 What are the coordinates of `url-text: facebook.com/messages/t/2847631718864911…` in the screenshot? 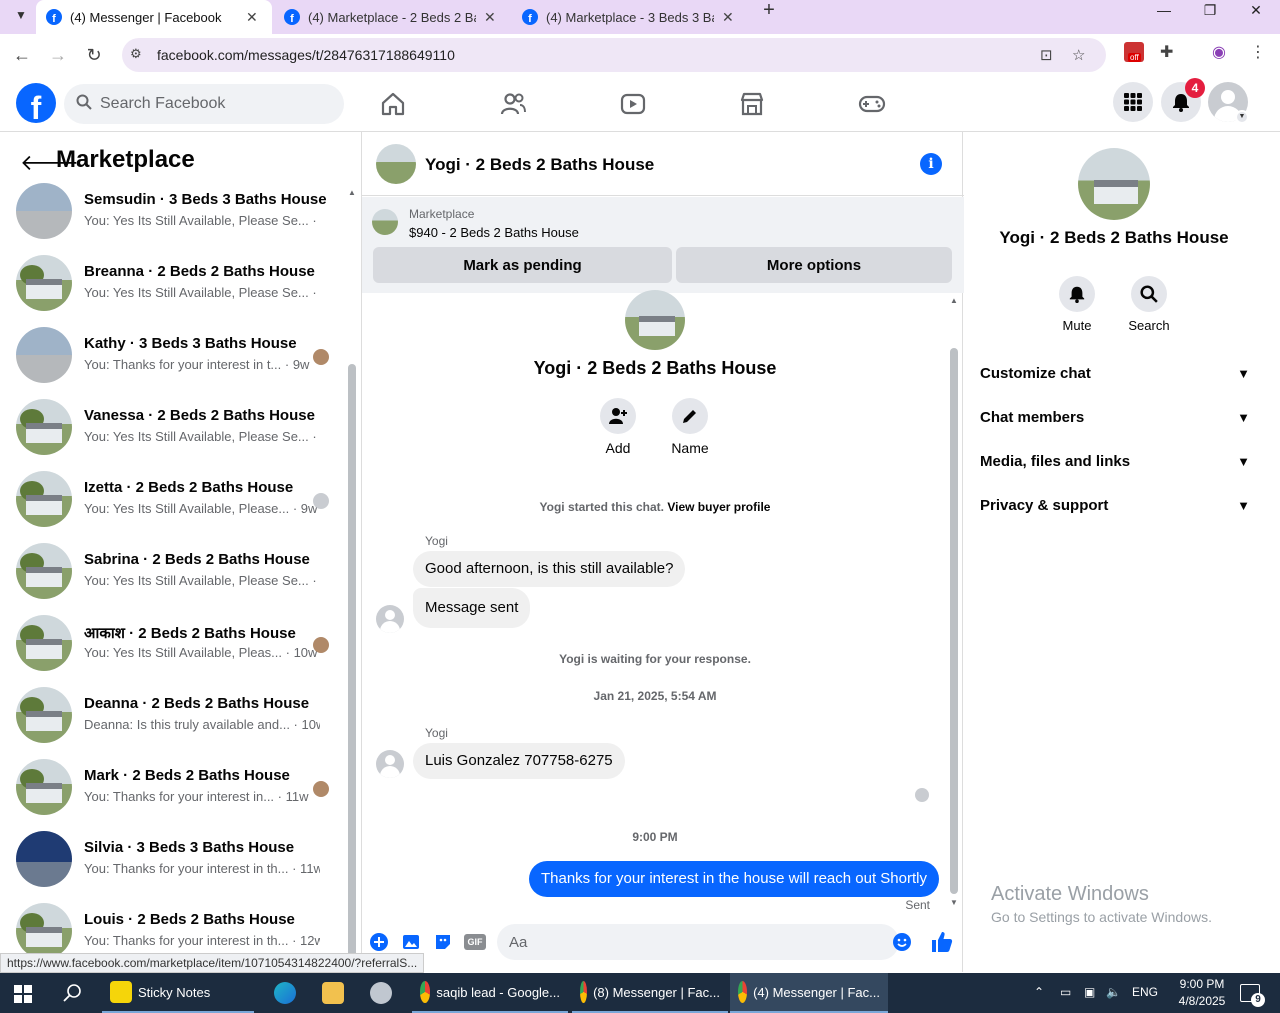 It's located at (306, 55).